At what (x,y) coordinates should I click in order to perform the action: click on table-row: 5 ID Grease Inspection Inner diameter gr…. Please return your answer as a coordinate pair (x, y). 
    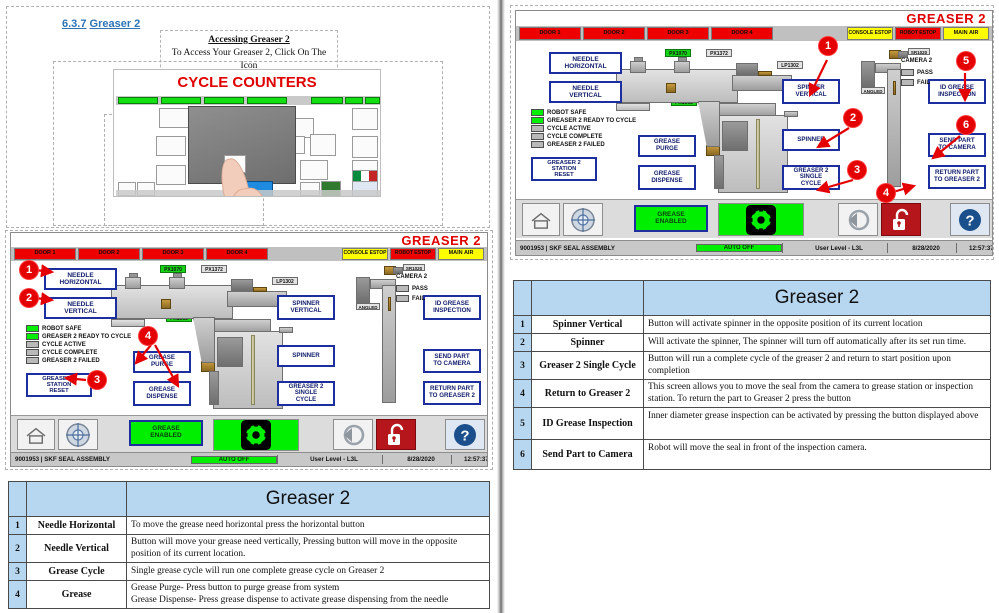
    Looking at the image, I should click on (752, 424).